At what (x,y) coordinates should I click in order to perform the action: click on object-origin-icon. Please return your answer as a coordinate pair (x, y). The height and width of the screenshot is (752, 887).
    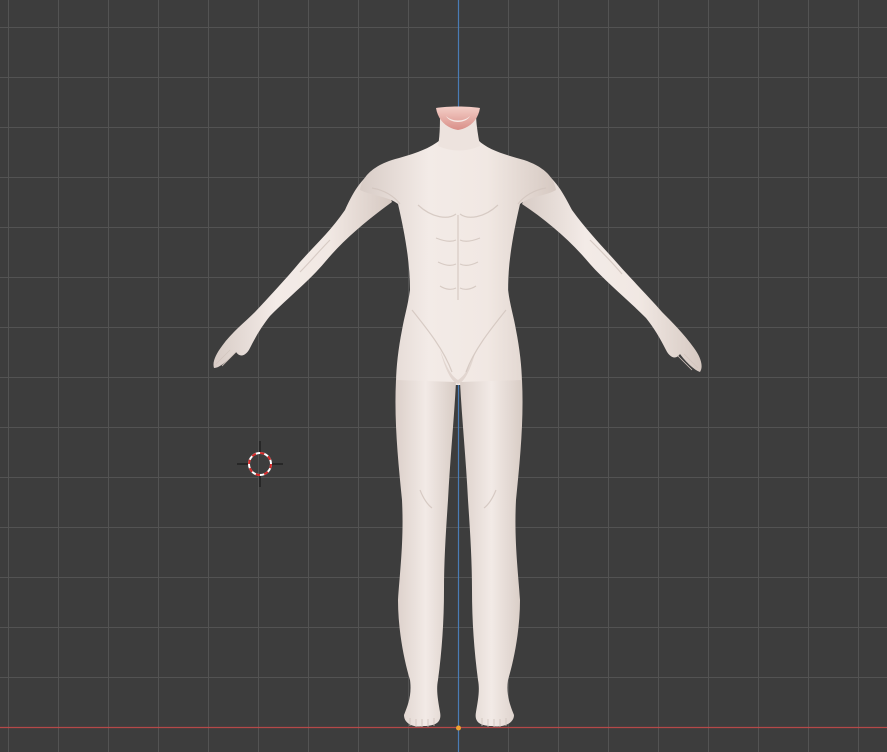
    Looking at the image, I should click on (458, 728).